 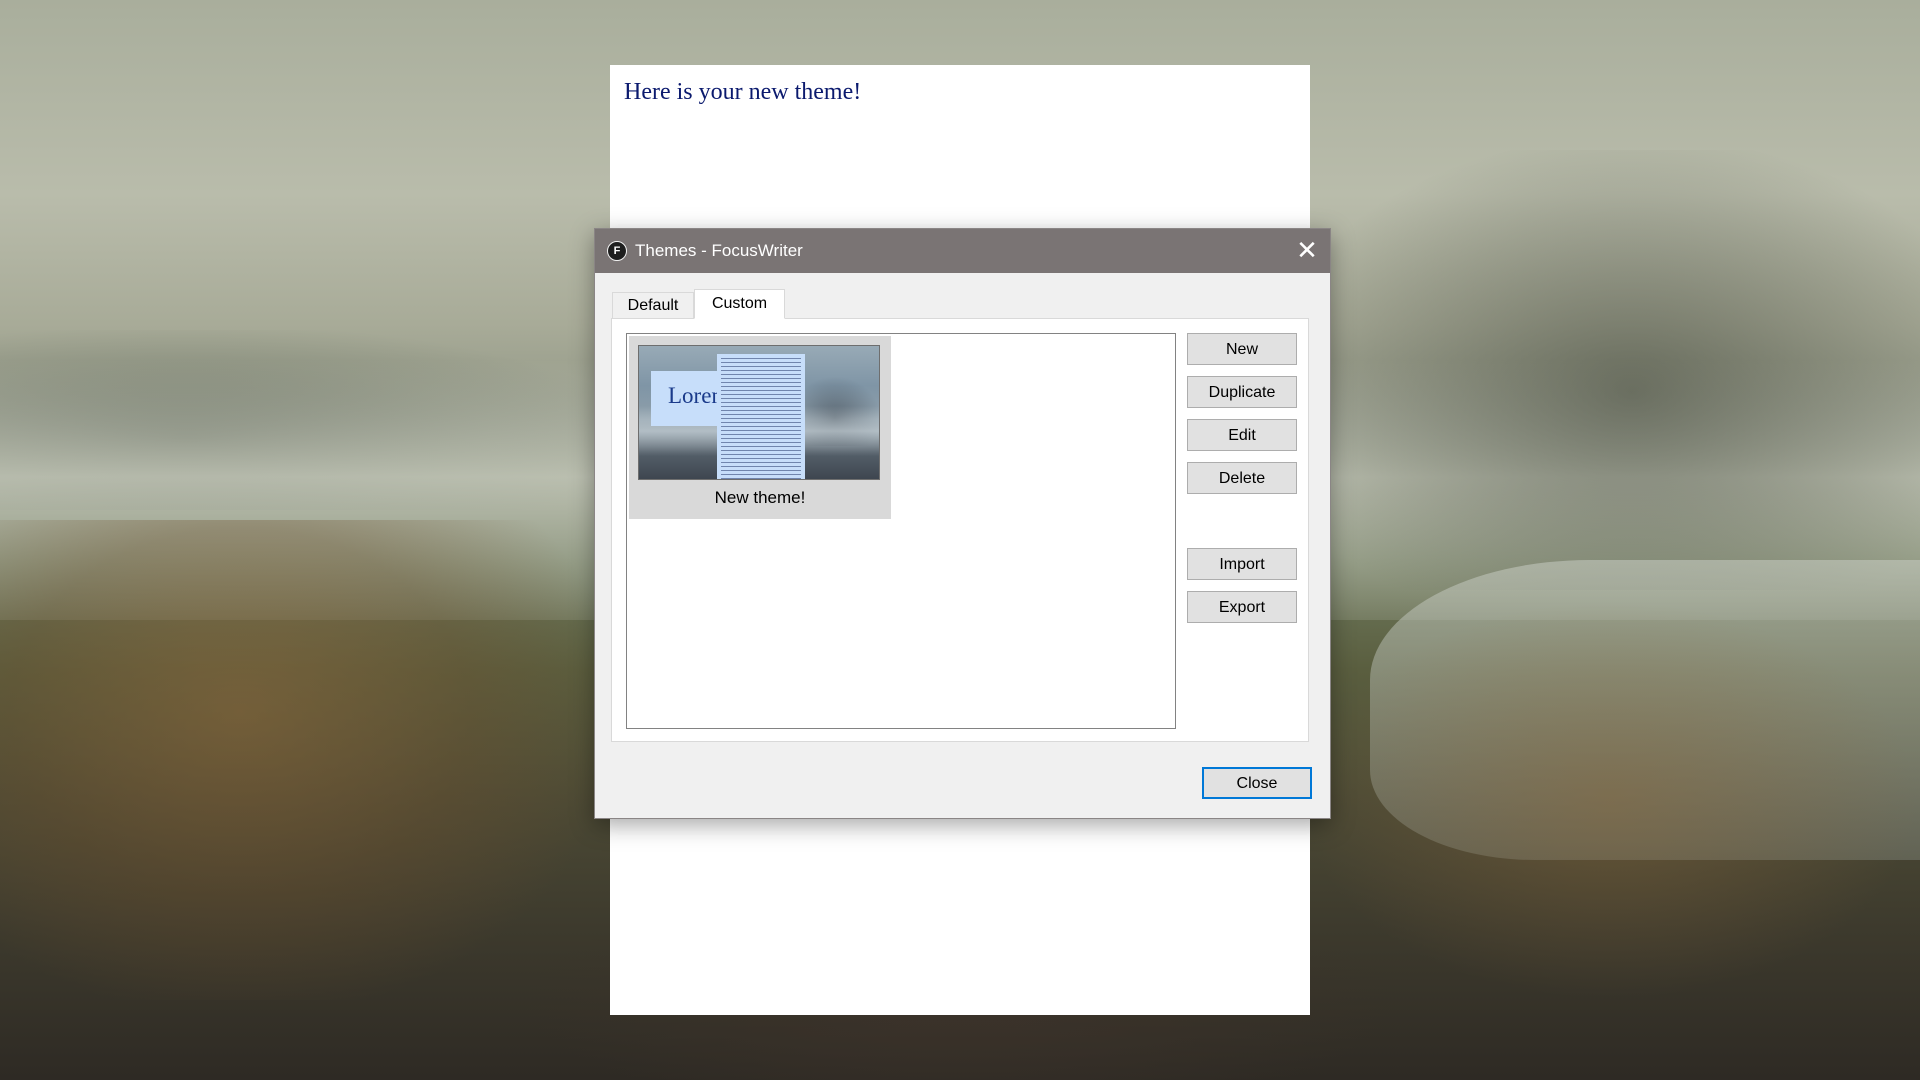 I want to click on duplicate-button: Duplicate, so click(x=1242, y=392).